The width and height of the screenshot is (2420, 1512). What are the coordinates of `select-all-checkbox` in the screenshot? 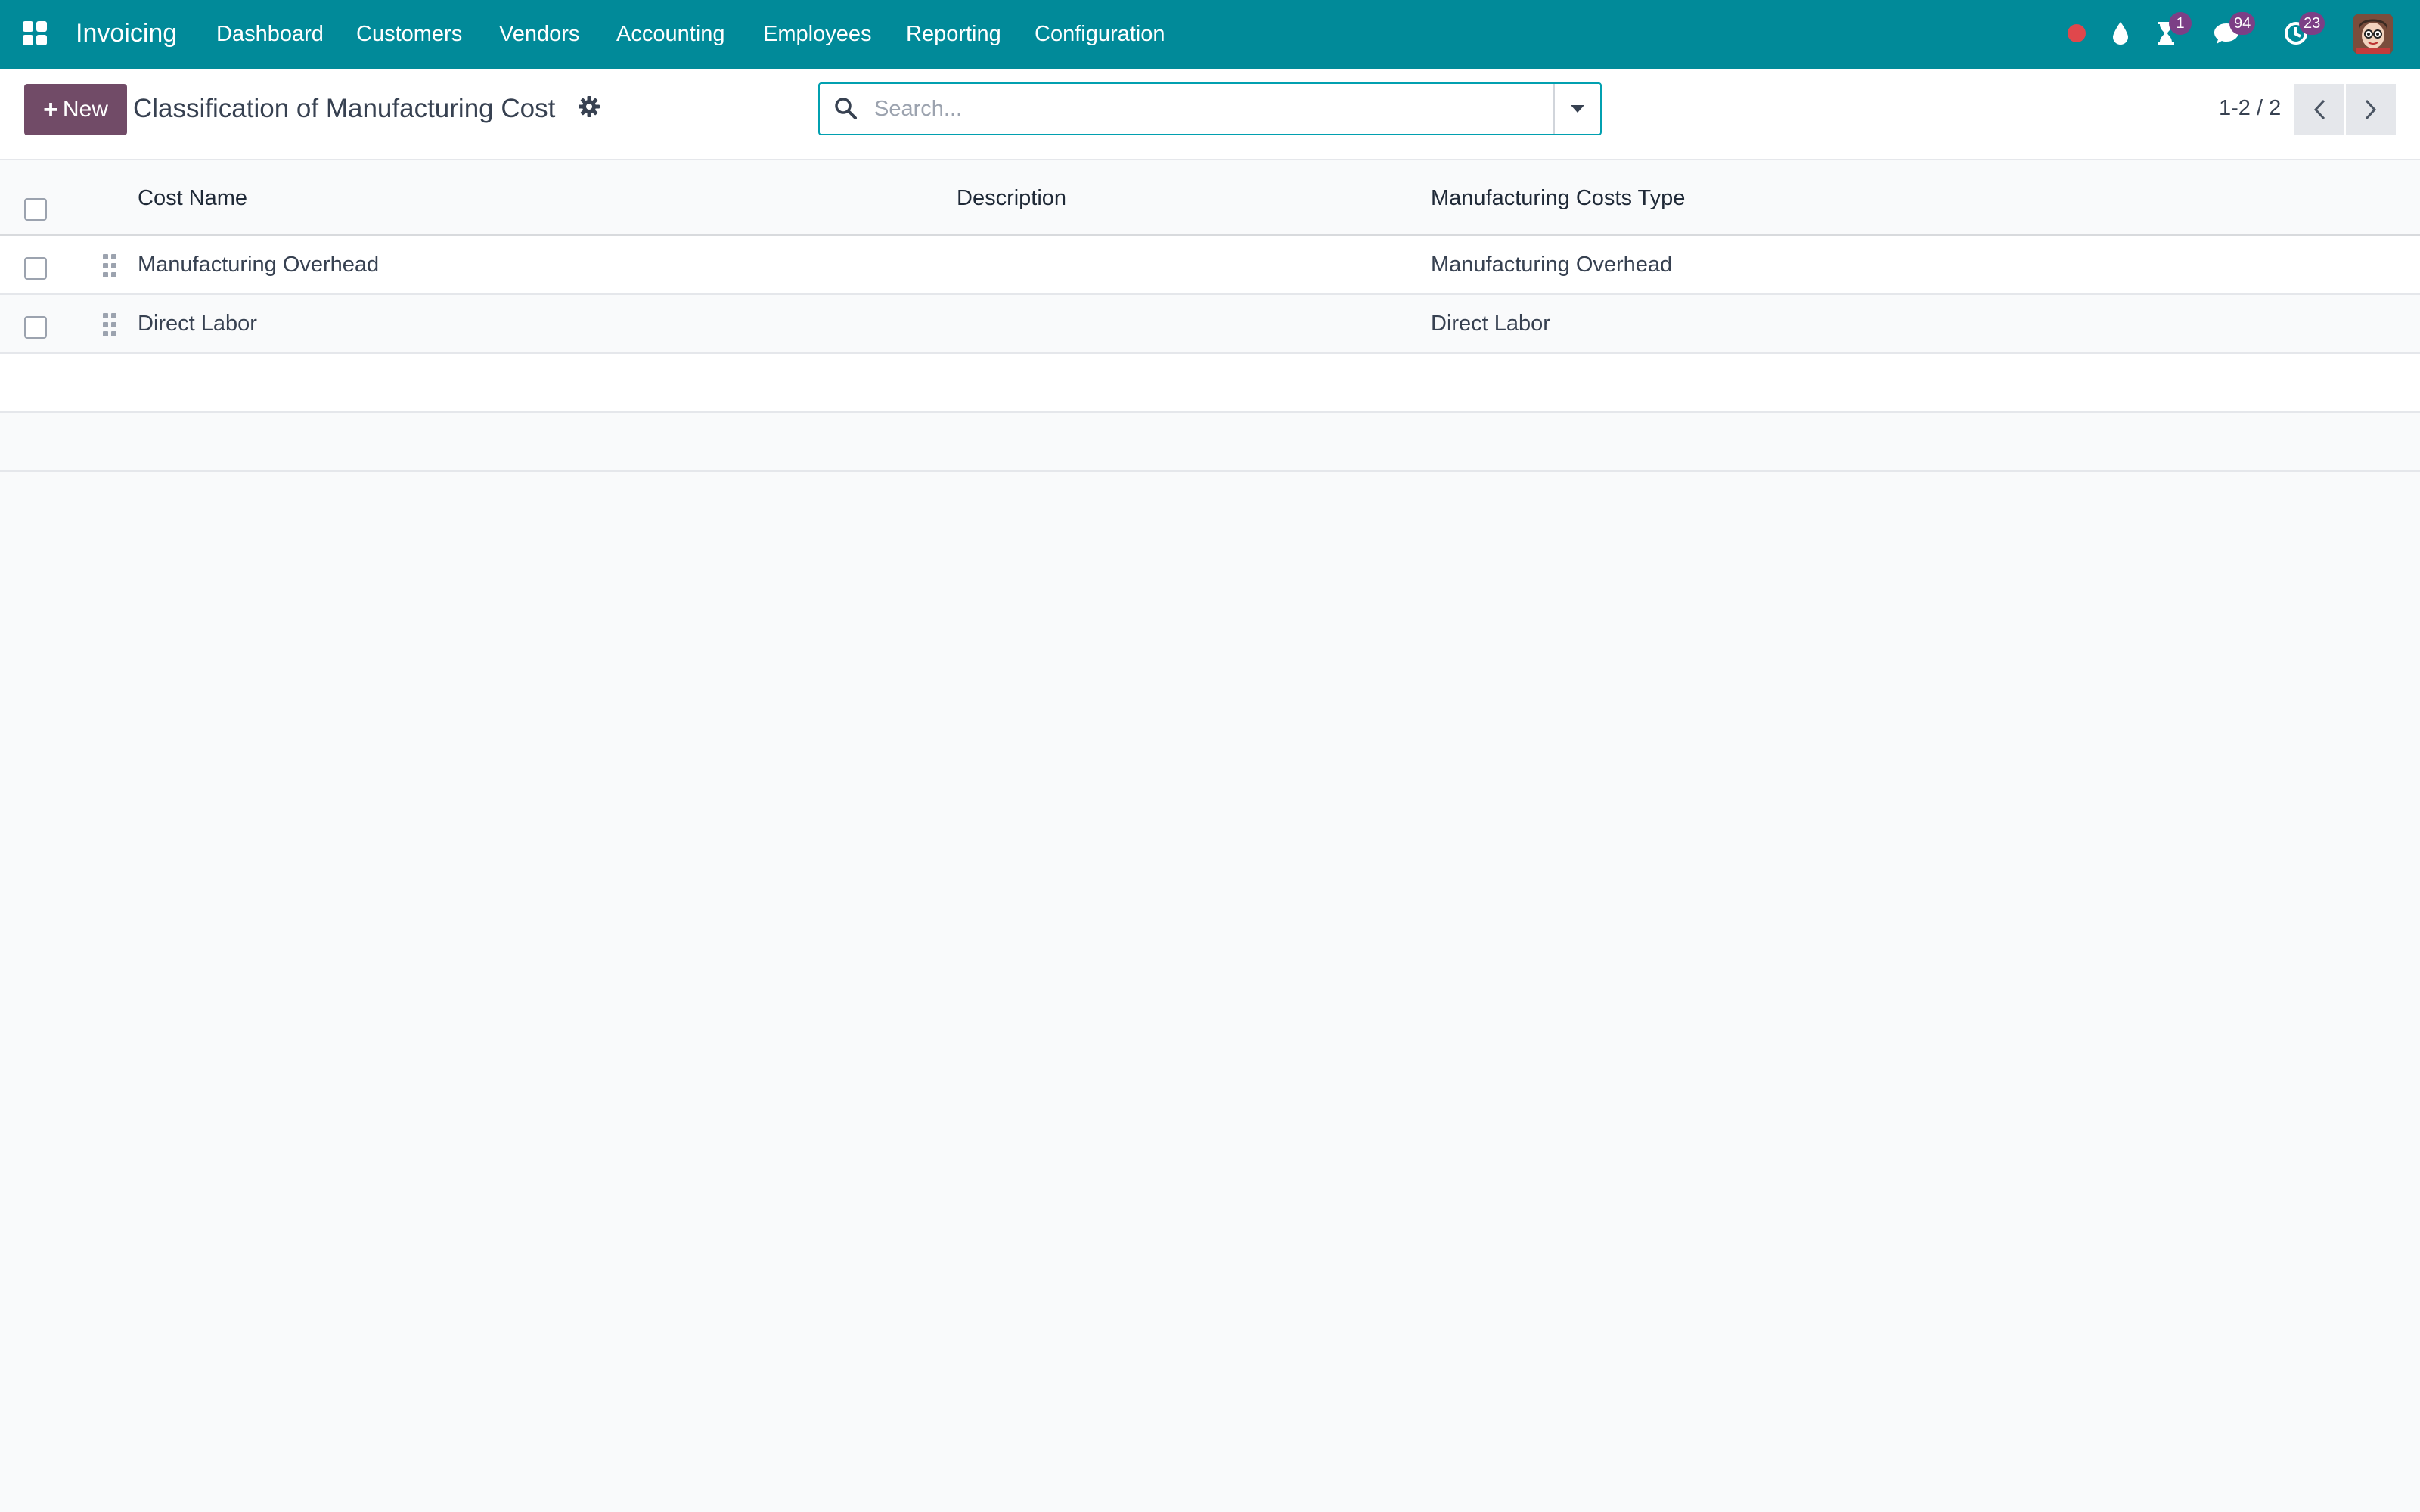 It's located at (35, 209).